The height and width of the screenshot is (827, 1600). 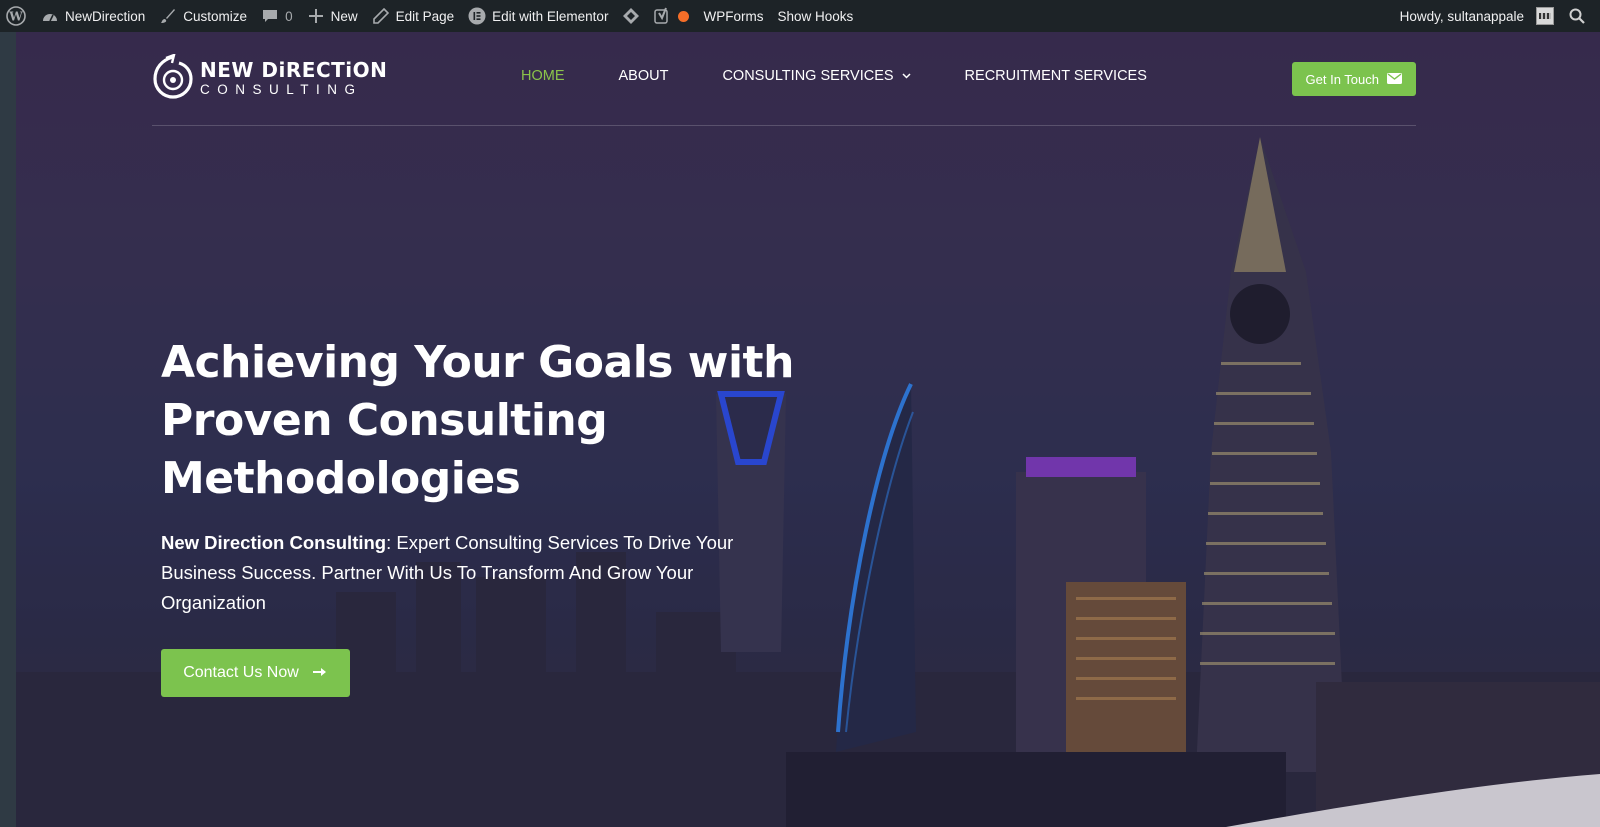 I want to click on hero-title-line1: Achieving Your Goals with, so click(x=477, y=362).